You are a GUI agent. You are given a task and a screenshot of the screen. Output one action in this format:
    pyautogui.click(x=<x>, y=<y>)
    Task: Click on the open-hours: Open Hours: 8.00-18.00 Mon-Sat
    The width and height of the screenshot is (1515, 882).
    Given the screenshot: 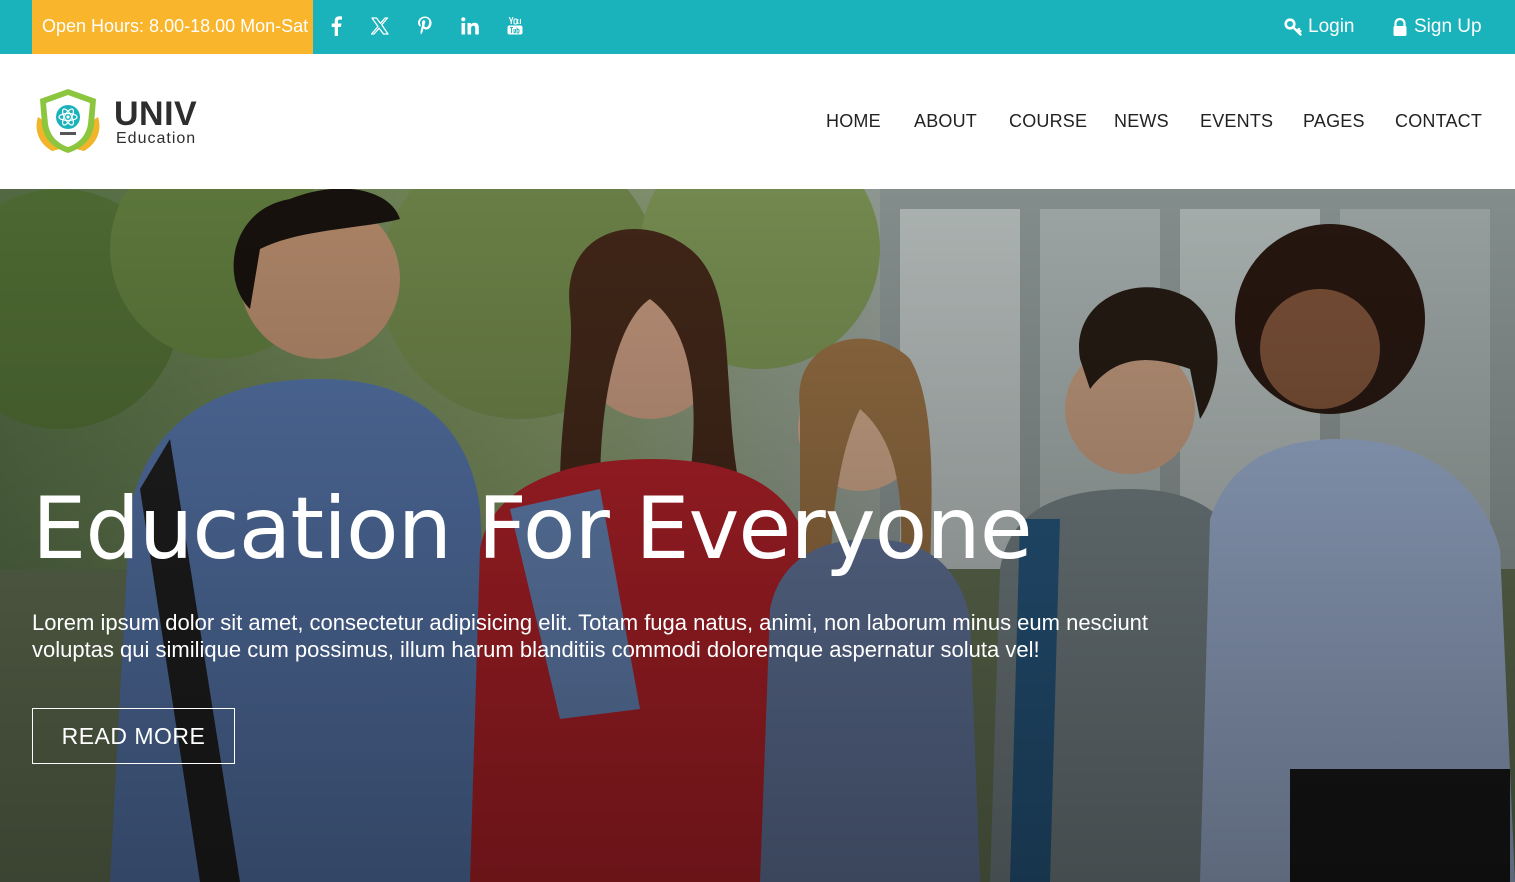 What is the action you would take?
    pyautogui.click(x=172, y=27)
    